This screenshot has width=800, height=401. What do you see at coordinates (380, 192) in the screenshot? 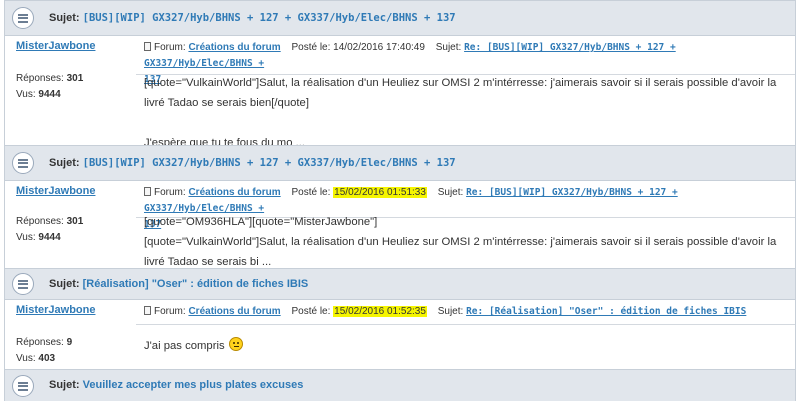
I see `post-date-highlighted: 15/02/2016 01:51:33` at bounding box center [380, 192].